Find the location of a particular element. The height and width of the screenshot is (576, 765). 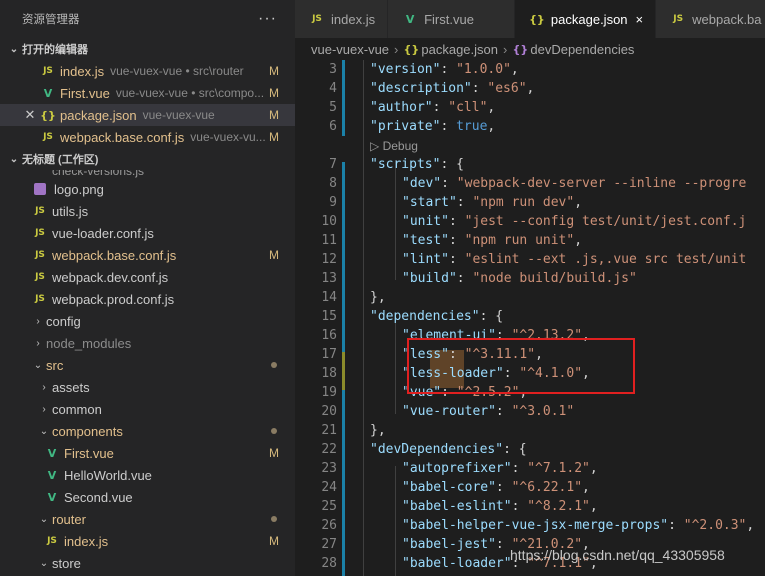

modified-dot is located at coordinates (274, 519).